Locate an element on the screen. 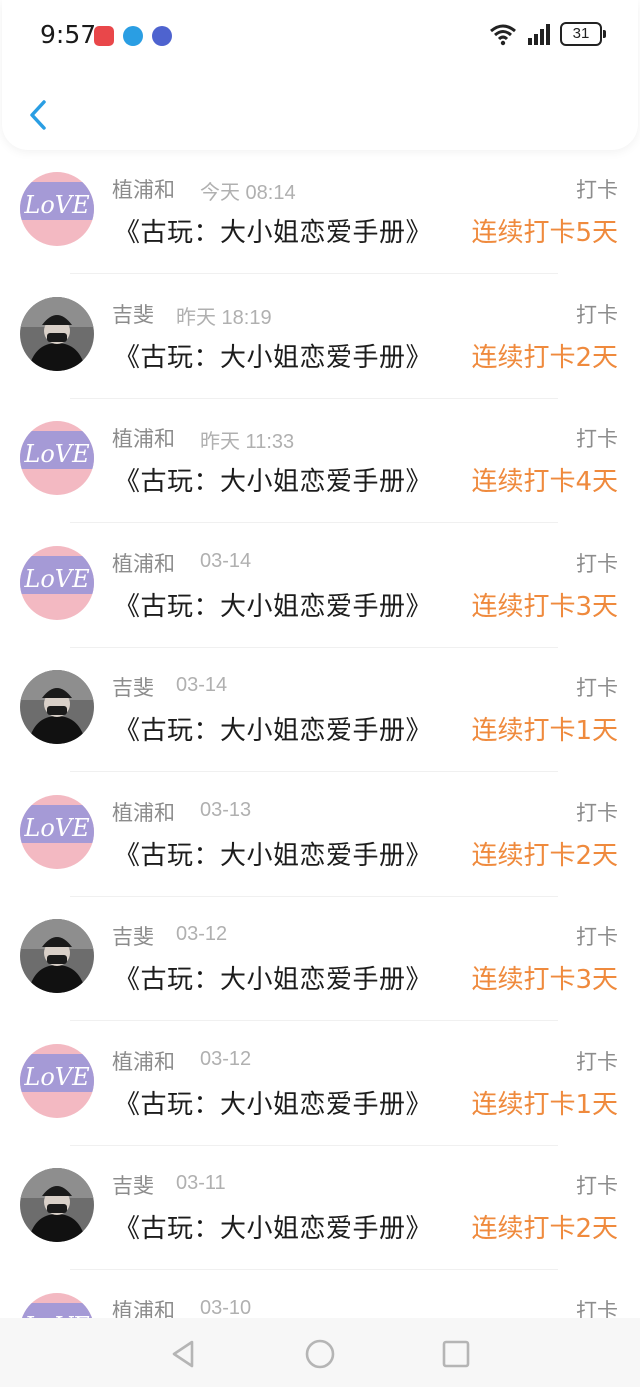 The width and height of the screenshot is (640, 1387). back-button is located at coordinates (40, 115).